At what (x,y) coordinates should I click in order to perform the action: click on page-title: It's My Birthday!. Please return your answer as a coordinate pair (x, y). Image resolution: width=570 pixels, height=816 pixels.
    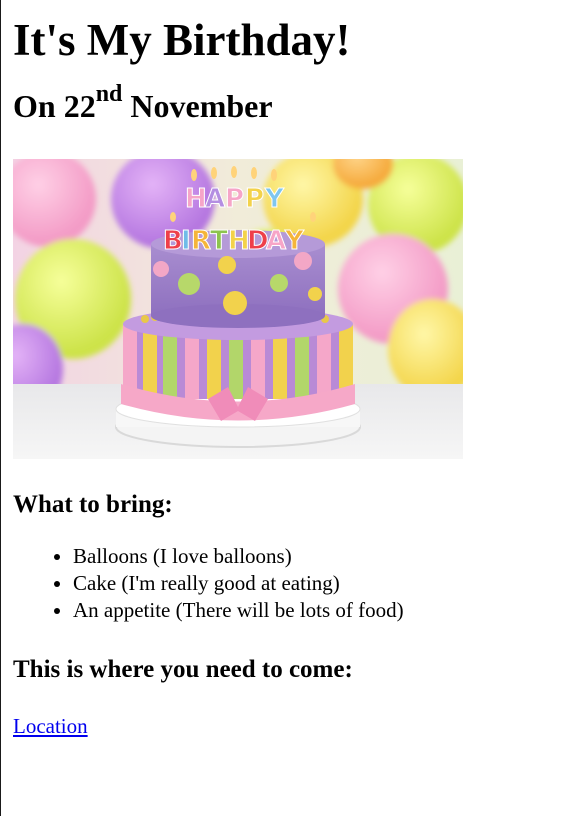
    Looking at the image, I should click on (182, 40).